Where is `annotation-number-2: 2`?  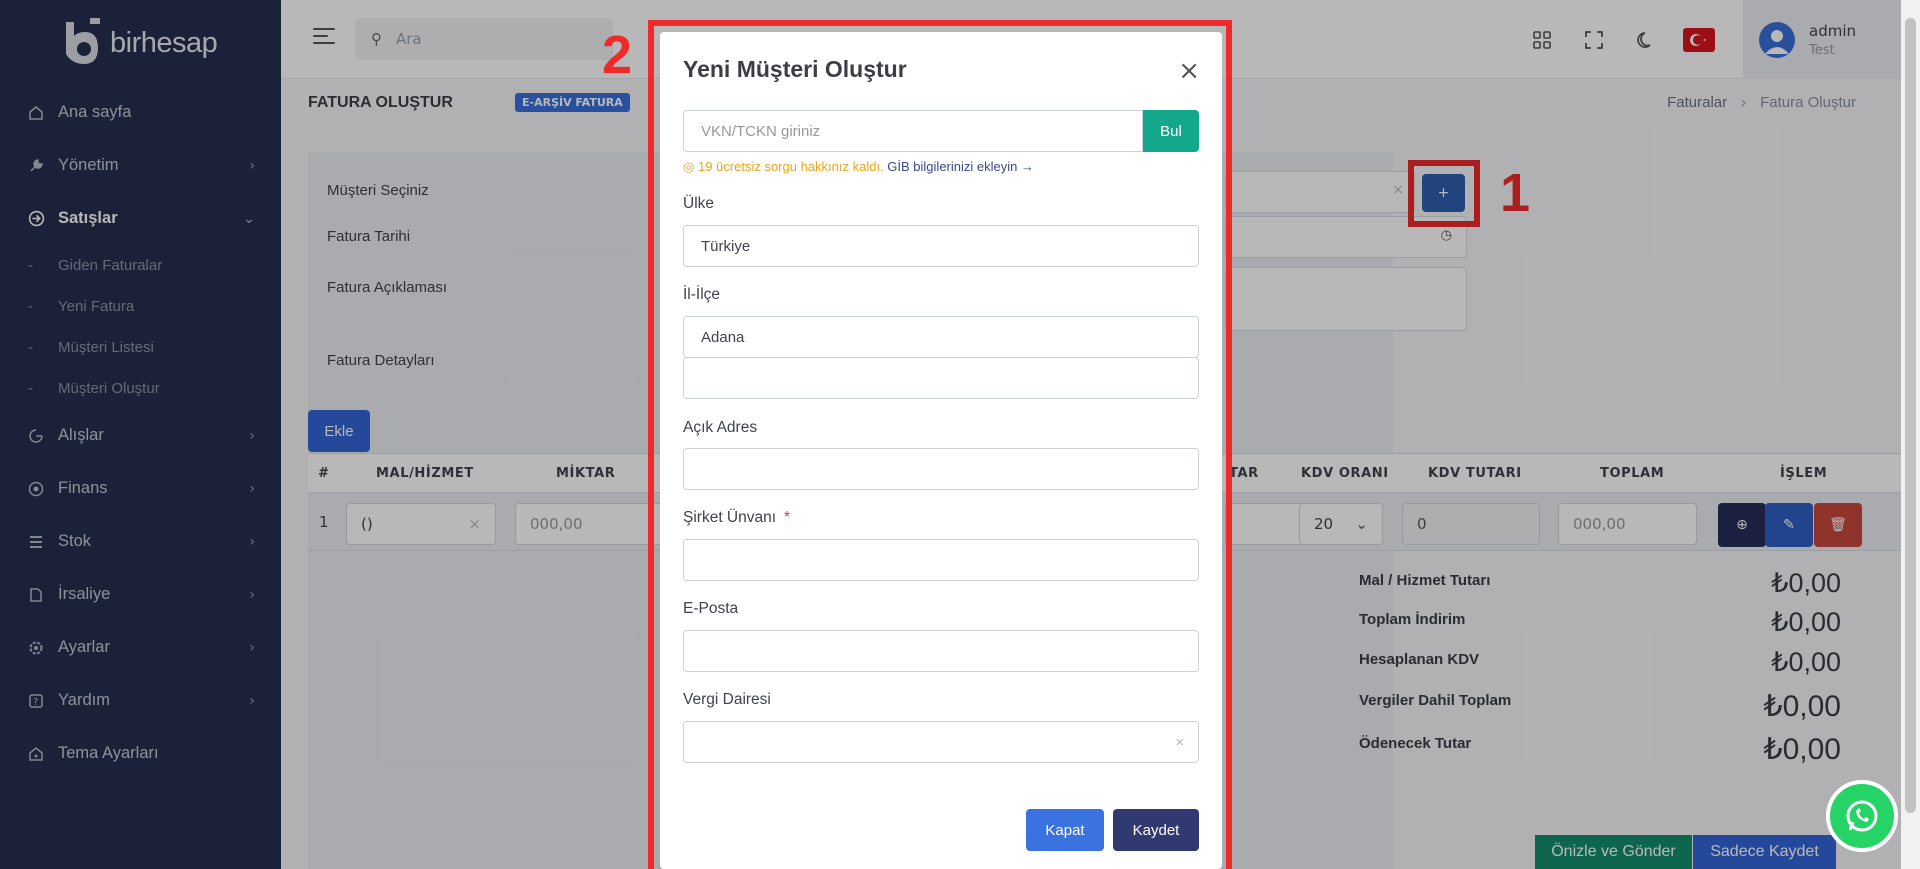 annotation-number-2: 2 is located at coordinates (617, 55).